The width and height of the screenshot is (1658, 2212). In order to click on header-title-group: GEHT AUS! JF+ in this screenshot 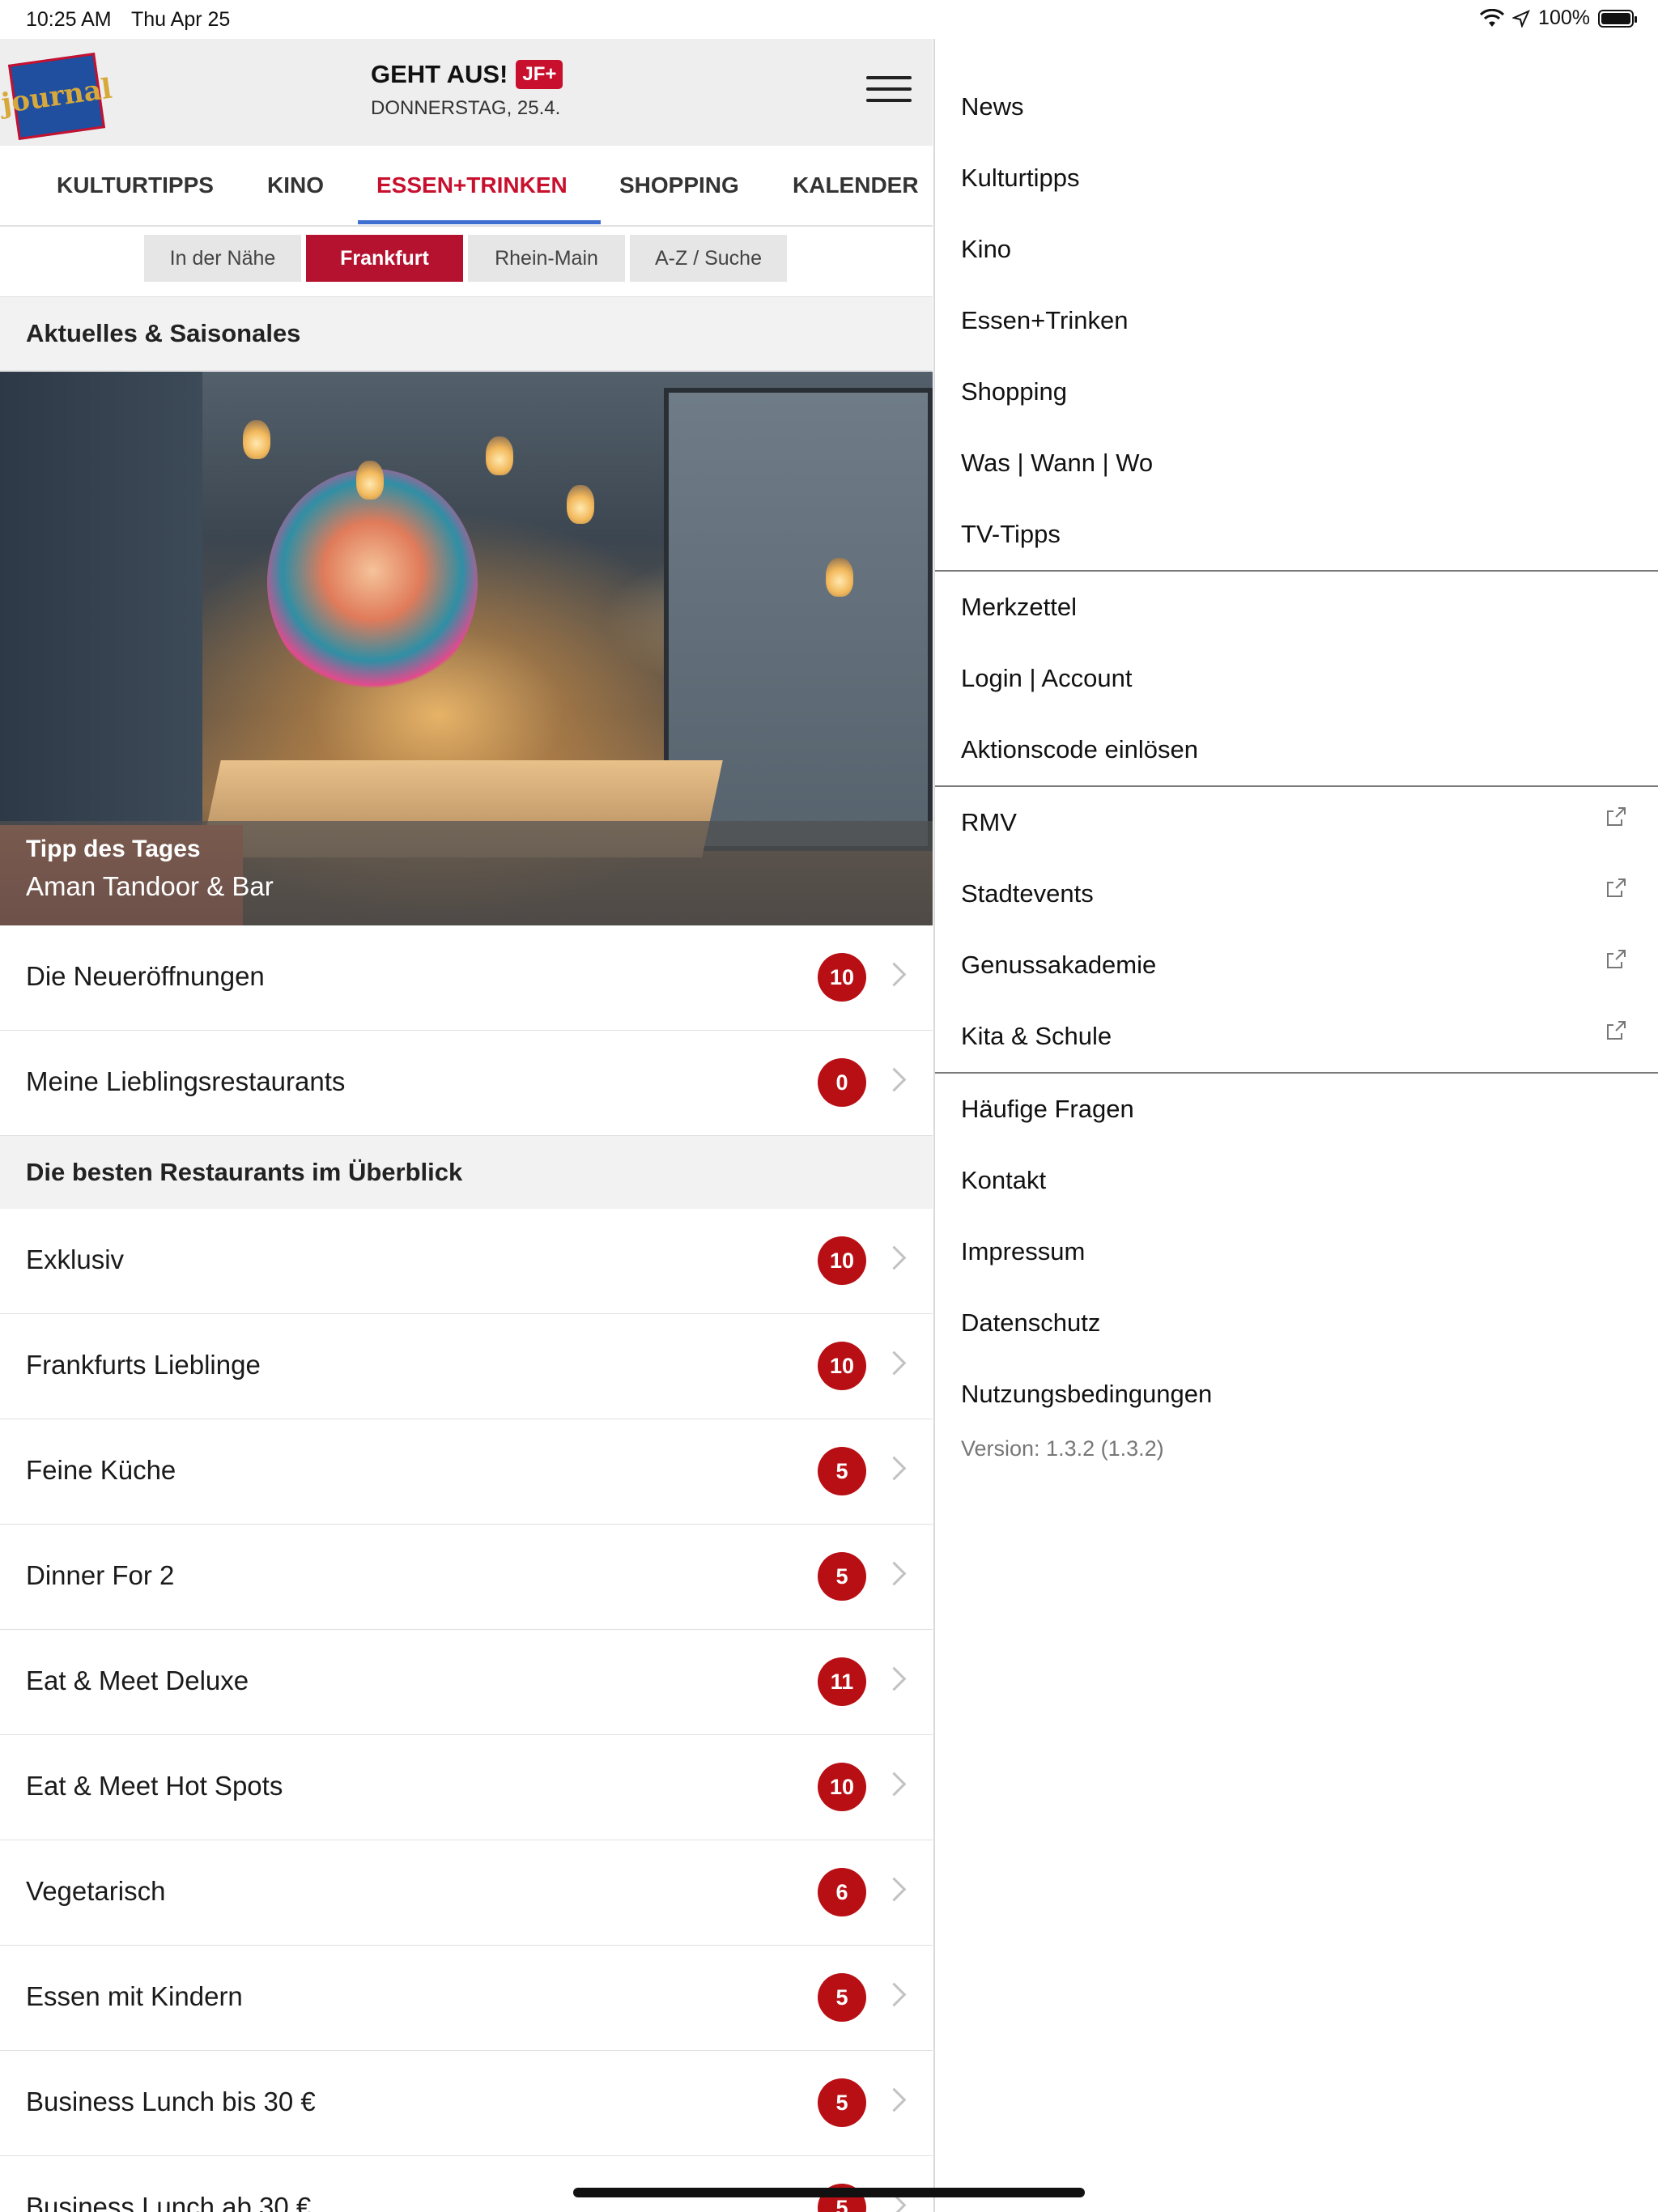, I will do `click(467, 75)`.